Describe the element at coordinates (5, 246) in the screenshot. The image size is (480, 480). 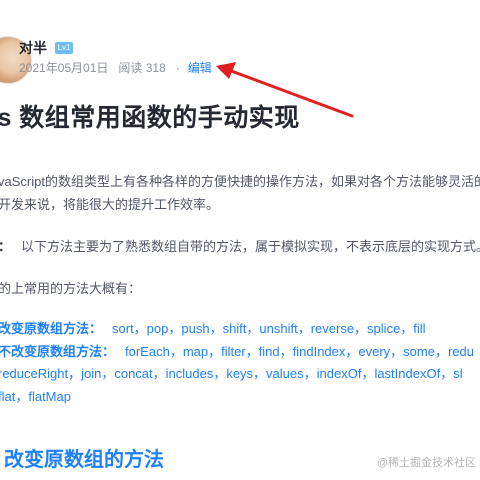
I see `note-label: ：` at that location.